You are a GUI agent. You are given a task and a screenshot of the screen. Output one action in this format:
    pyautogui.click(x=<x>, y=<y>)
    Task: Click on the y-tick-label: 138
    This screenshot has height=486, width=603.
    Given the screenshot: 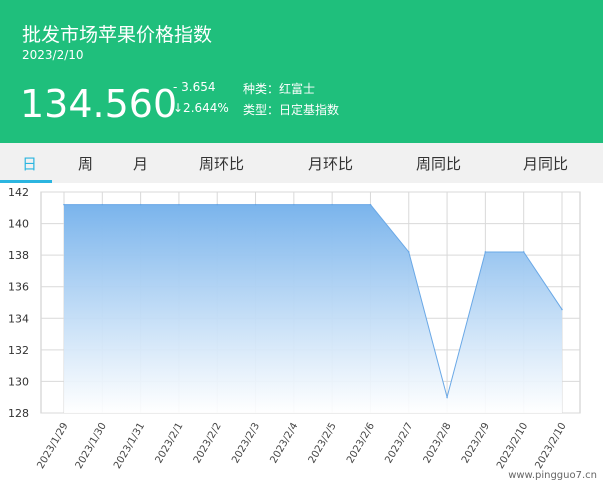 What is the action you would take?
    pyautogui.click(x=18, y=255)
    